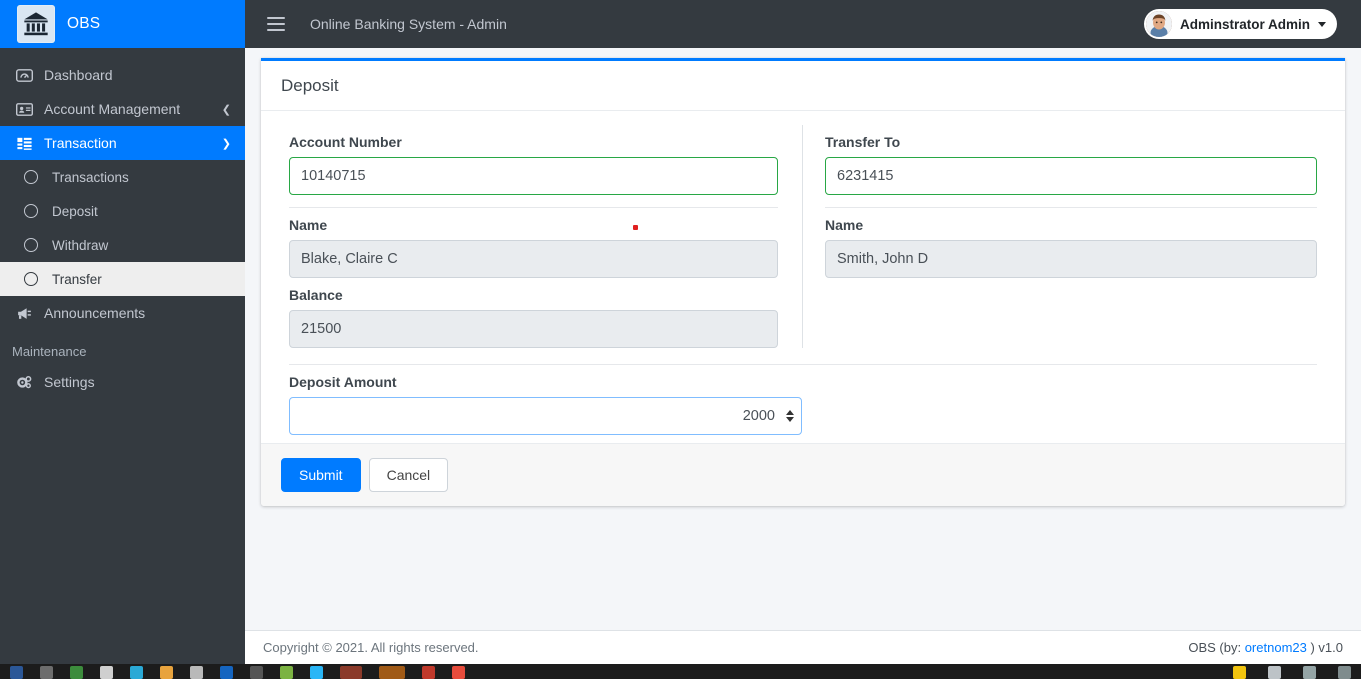  What do you see at coordinates (545, 416) in the screenshot?
I see `deposit-amount-input` at bounding box center [545, 416].